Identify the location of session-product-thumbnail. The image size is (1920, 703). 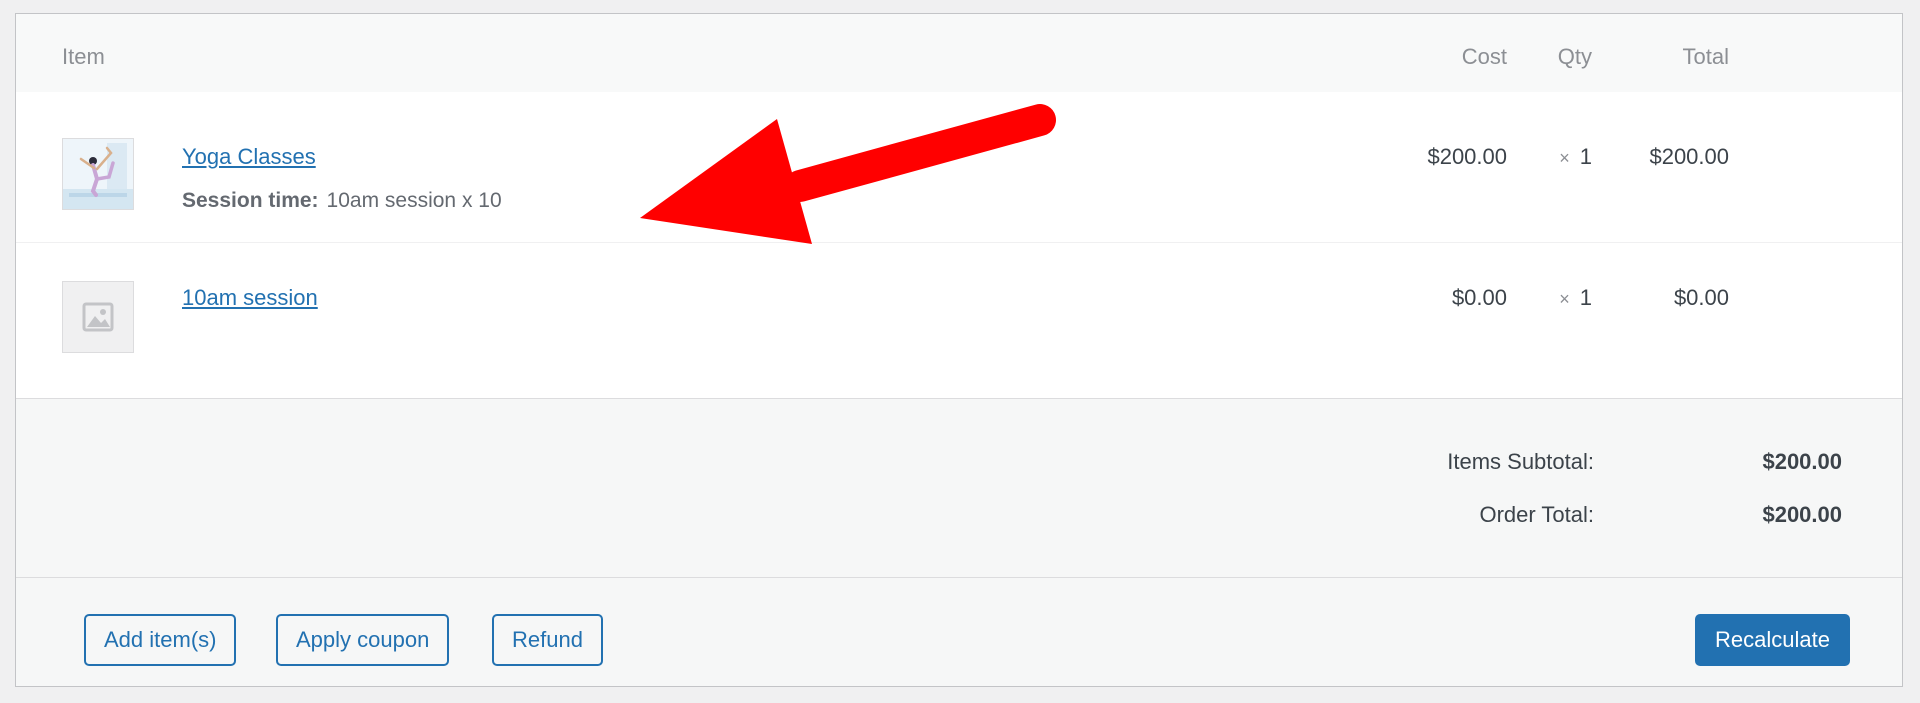
(98, 317).